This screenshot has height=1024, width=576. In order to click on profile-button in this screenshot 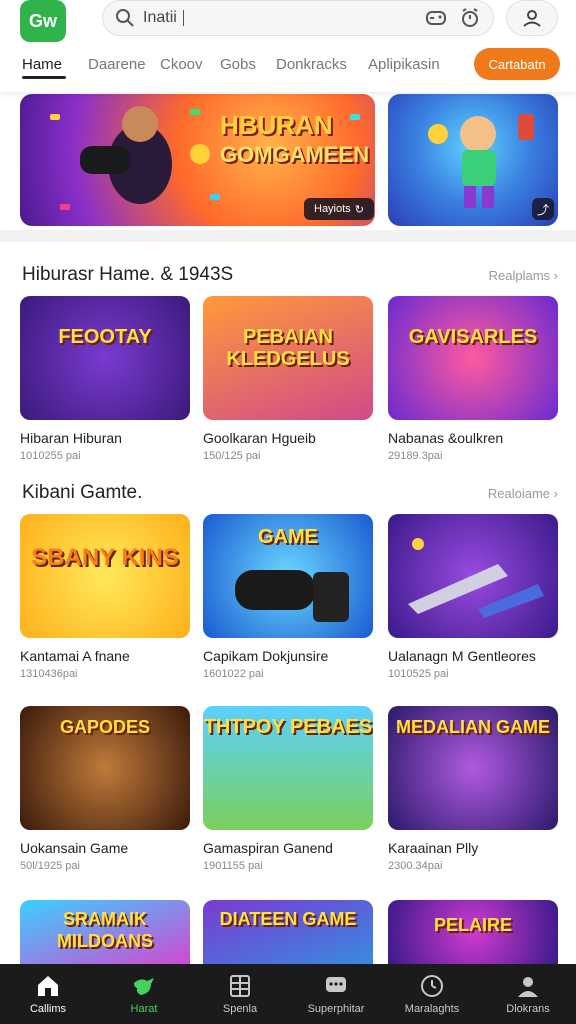, I will do `click(532, 18)`.